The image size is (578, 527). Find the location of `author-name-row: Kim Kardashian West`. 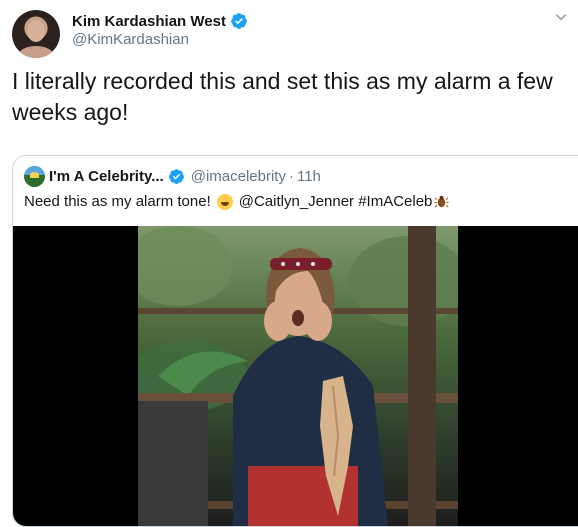

author-name-row: Kim Kardashian West is located at coordinates (160, 21).